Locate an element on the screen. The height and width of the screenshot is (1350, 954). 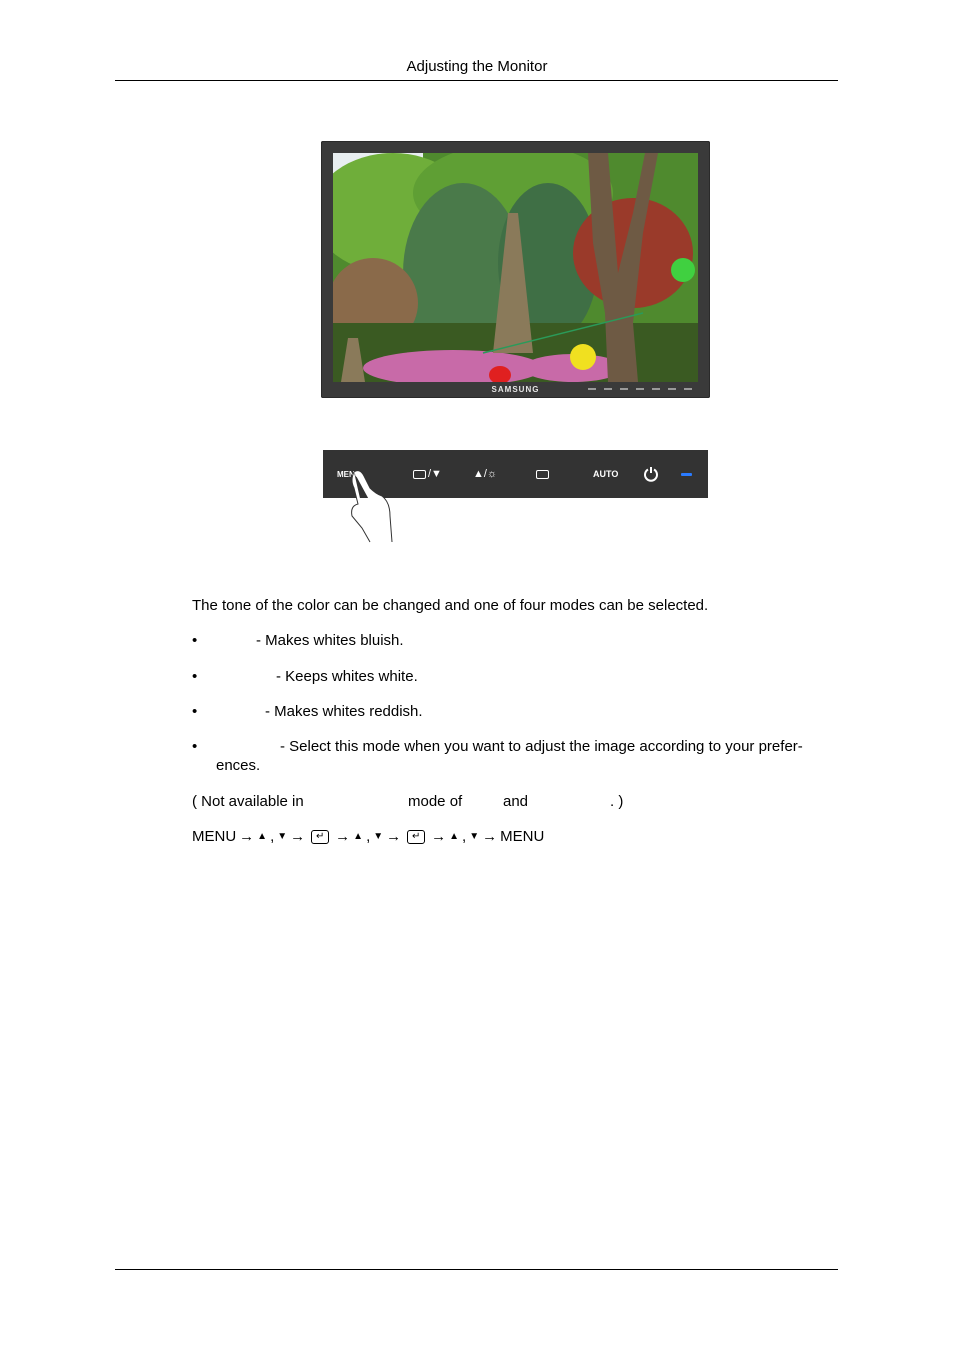
note-part: and is located at coordinates (516, 801).